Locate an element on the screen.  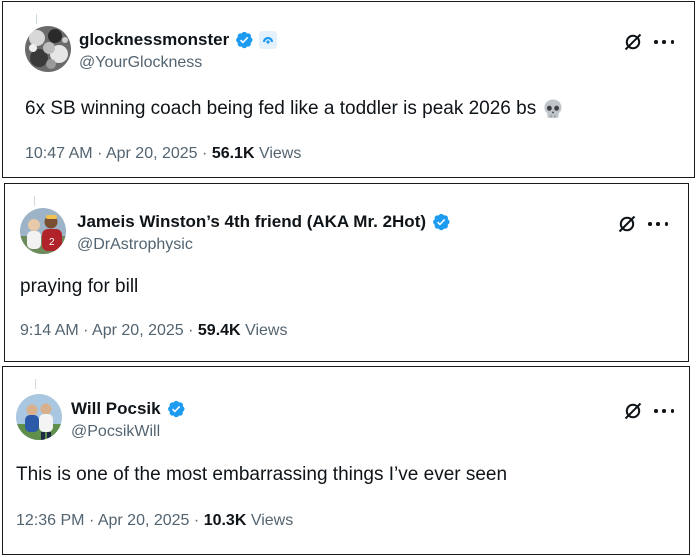
timestamp-time: 12:36 PM is located at coordinates (50, 520).